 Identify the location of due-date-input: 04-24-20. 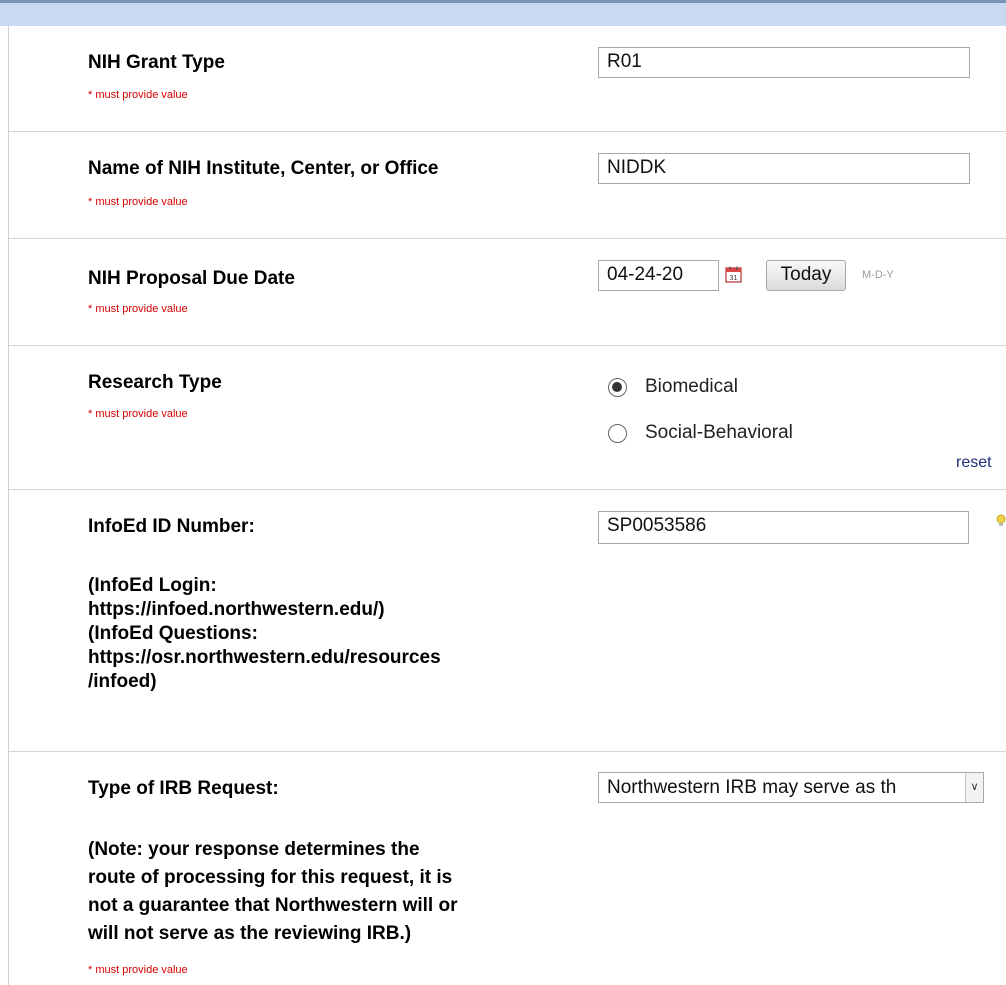
(658, 275).